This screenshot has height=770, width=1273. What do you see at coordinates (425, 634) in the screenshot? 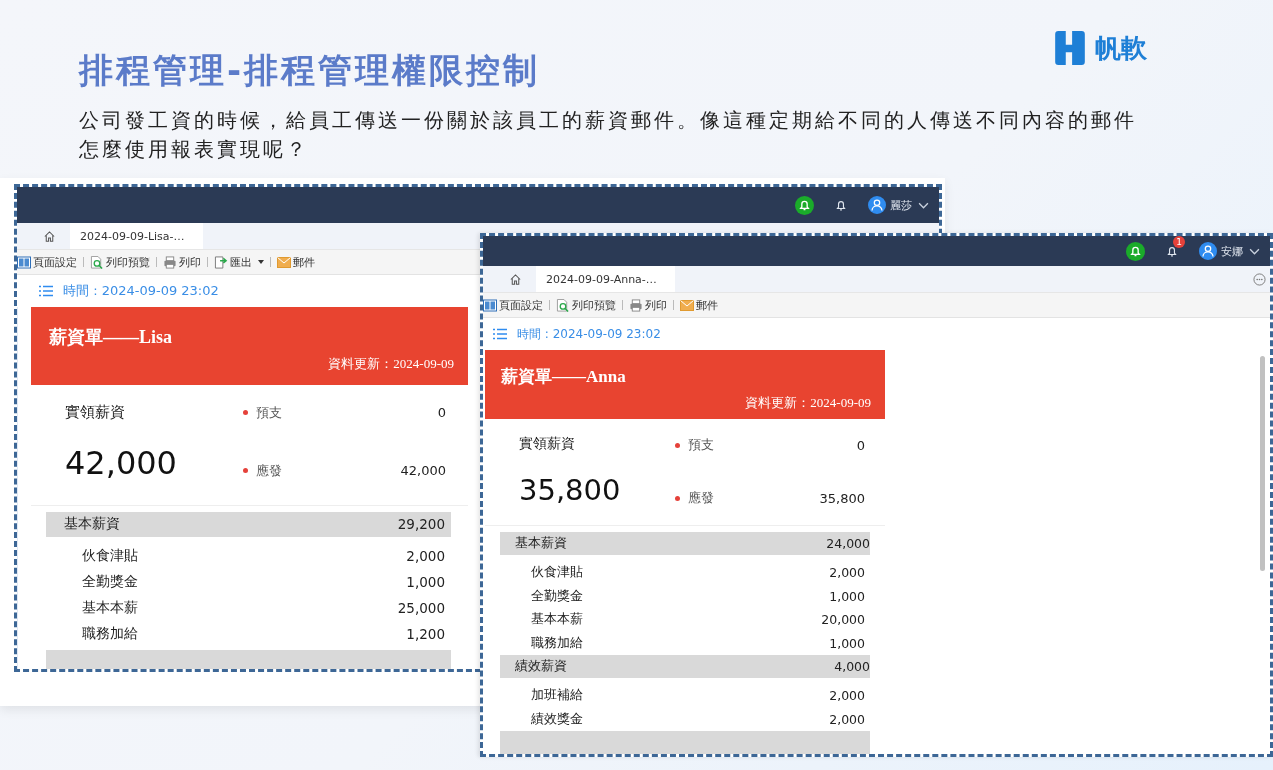
I see `item-value: 1,200` at bounding box center [425, 634].